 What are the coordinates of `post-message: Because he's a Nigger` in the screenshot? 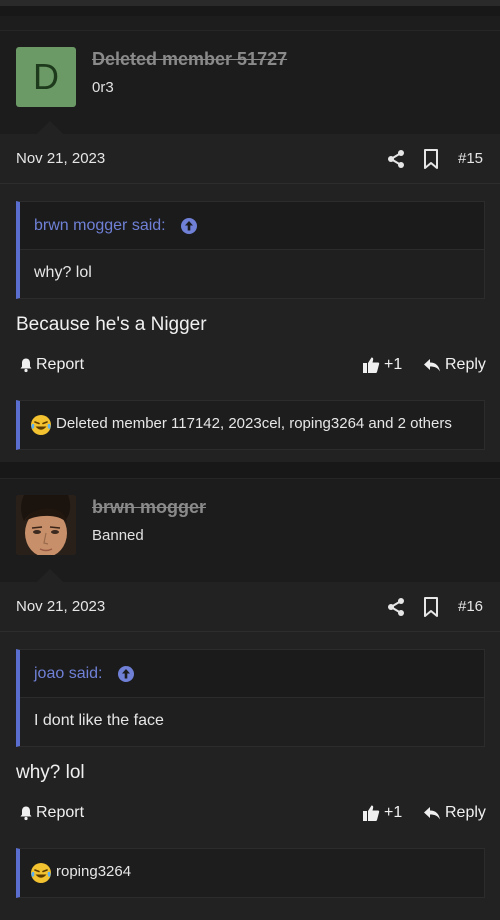 It's located at (111, 324).